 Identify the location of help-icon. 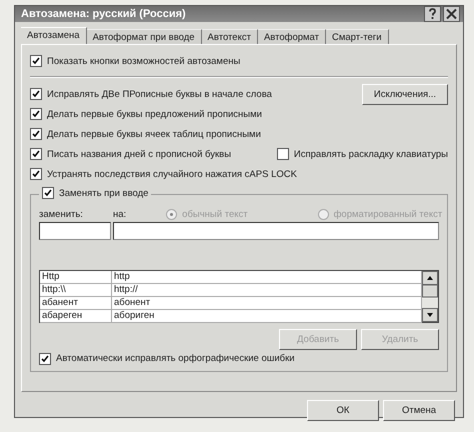
(432, 14).